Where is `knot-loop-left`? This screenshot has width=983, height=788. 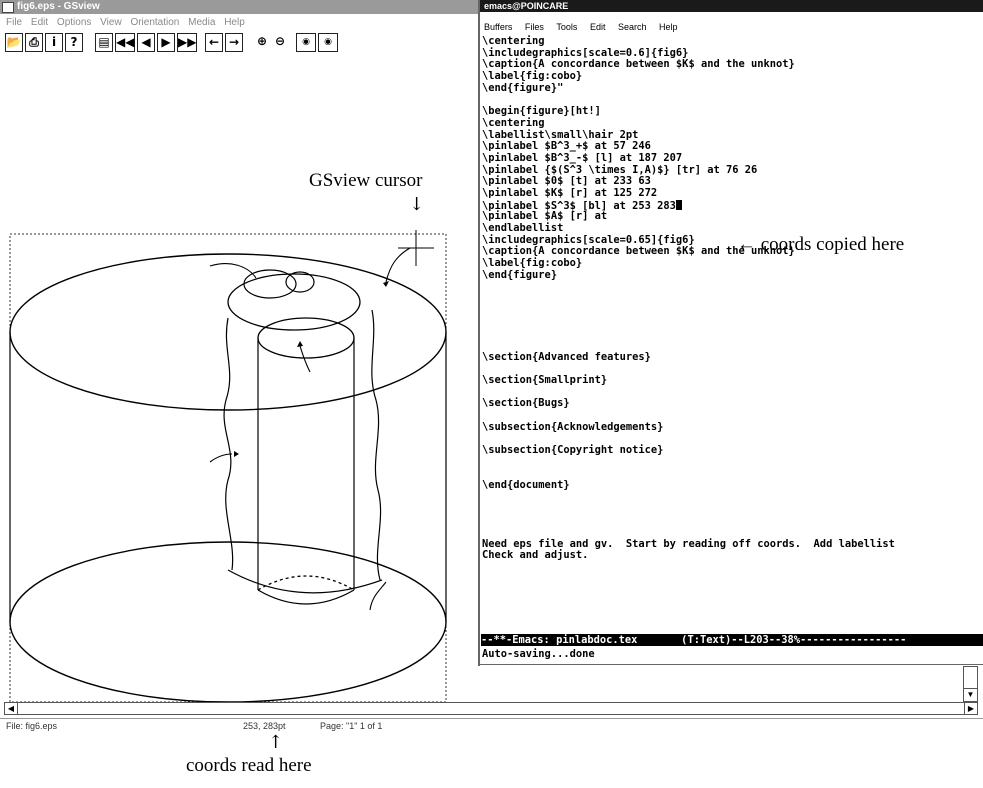
knot-loop-left is located at coordinates (270, 284).